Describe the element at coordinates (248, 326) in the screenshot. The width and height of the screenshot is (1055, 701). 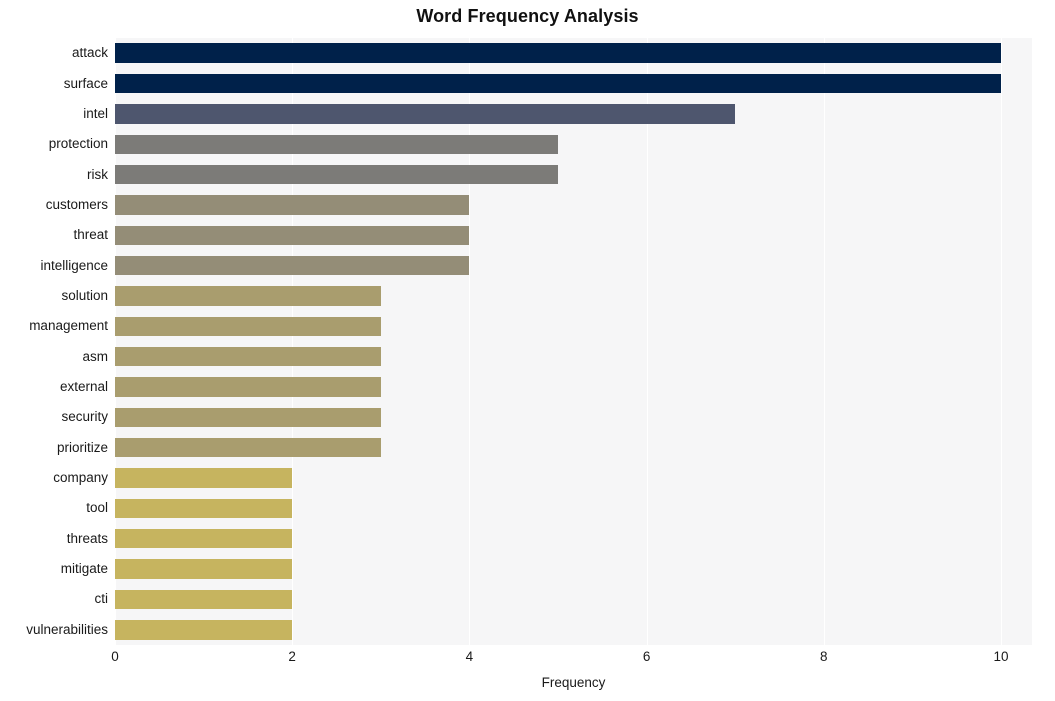
I see `bar-management` at that location.